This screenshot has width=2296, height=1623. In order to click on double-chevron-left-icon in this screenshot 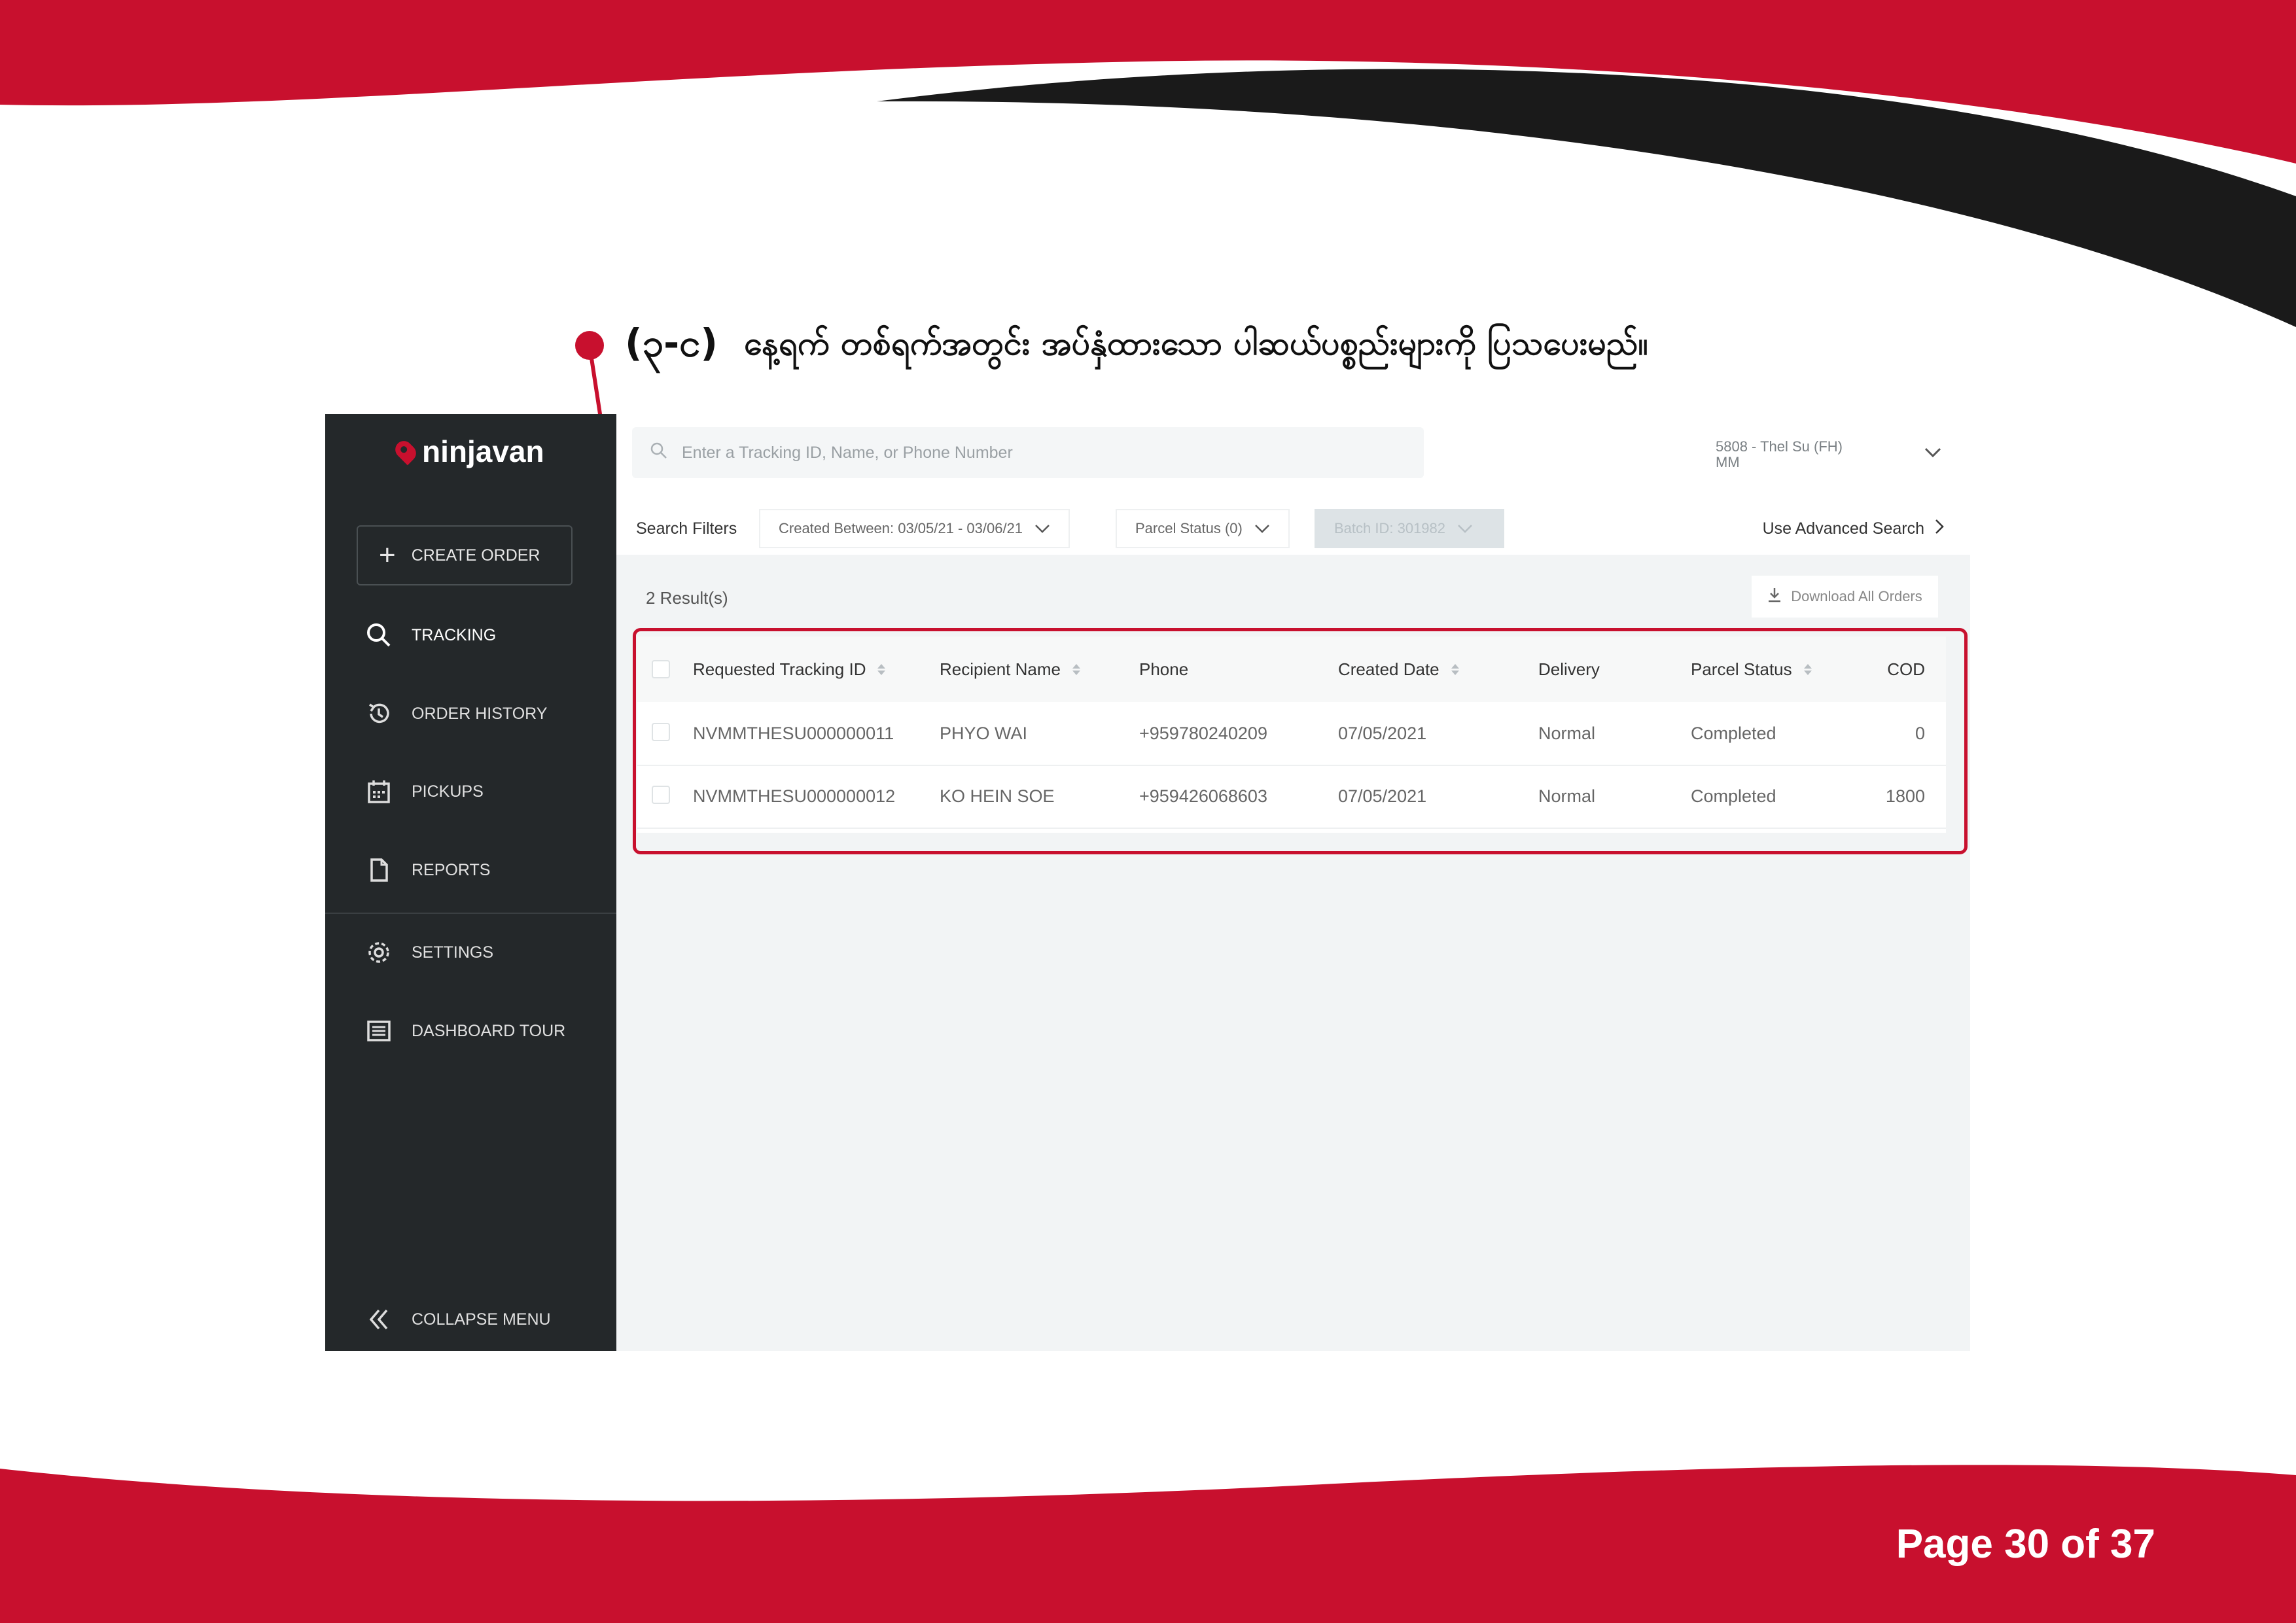, I will do `click(378, 1319)`.